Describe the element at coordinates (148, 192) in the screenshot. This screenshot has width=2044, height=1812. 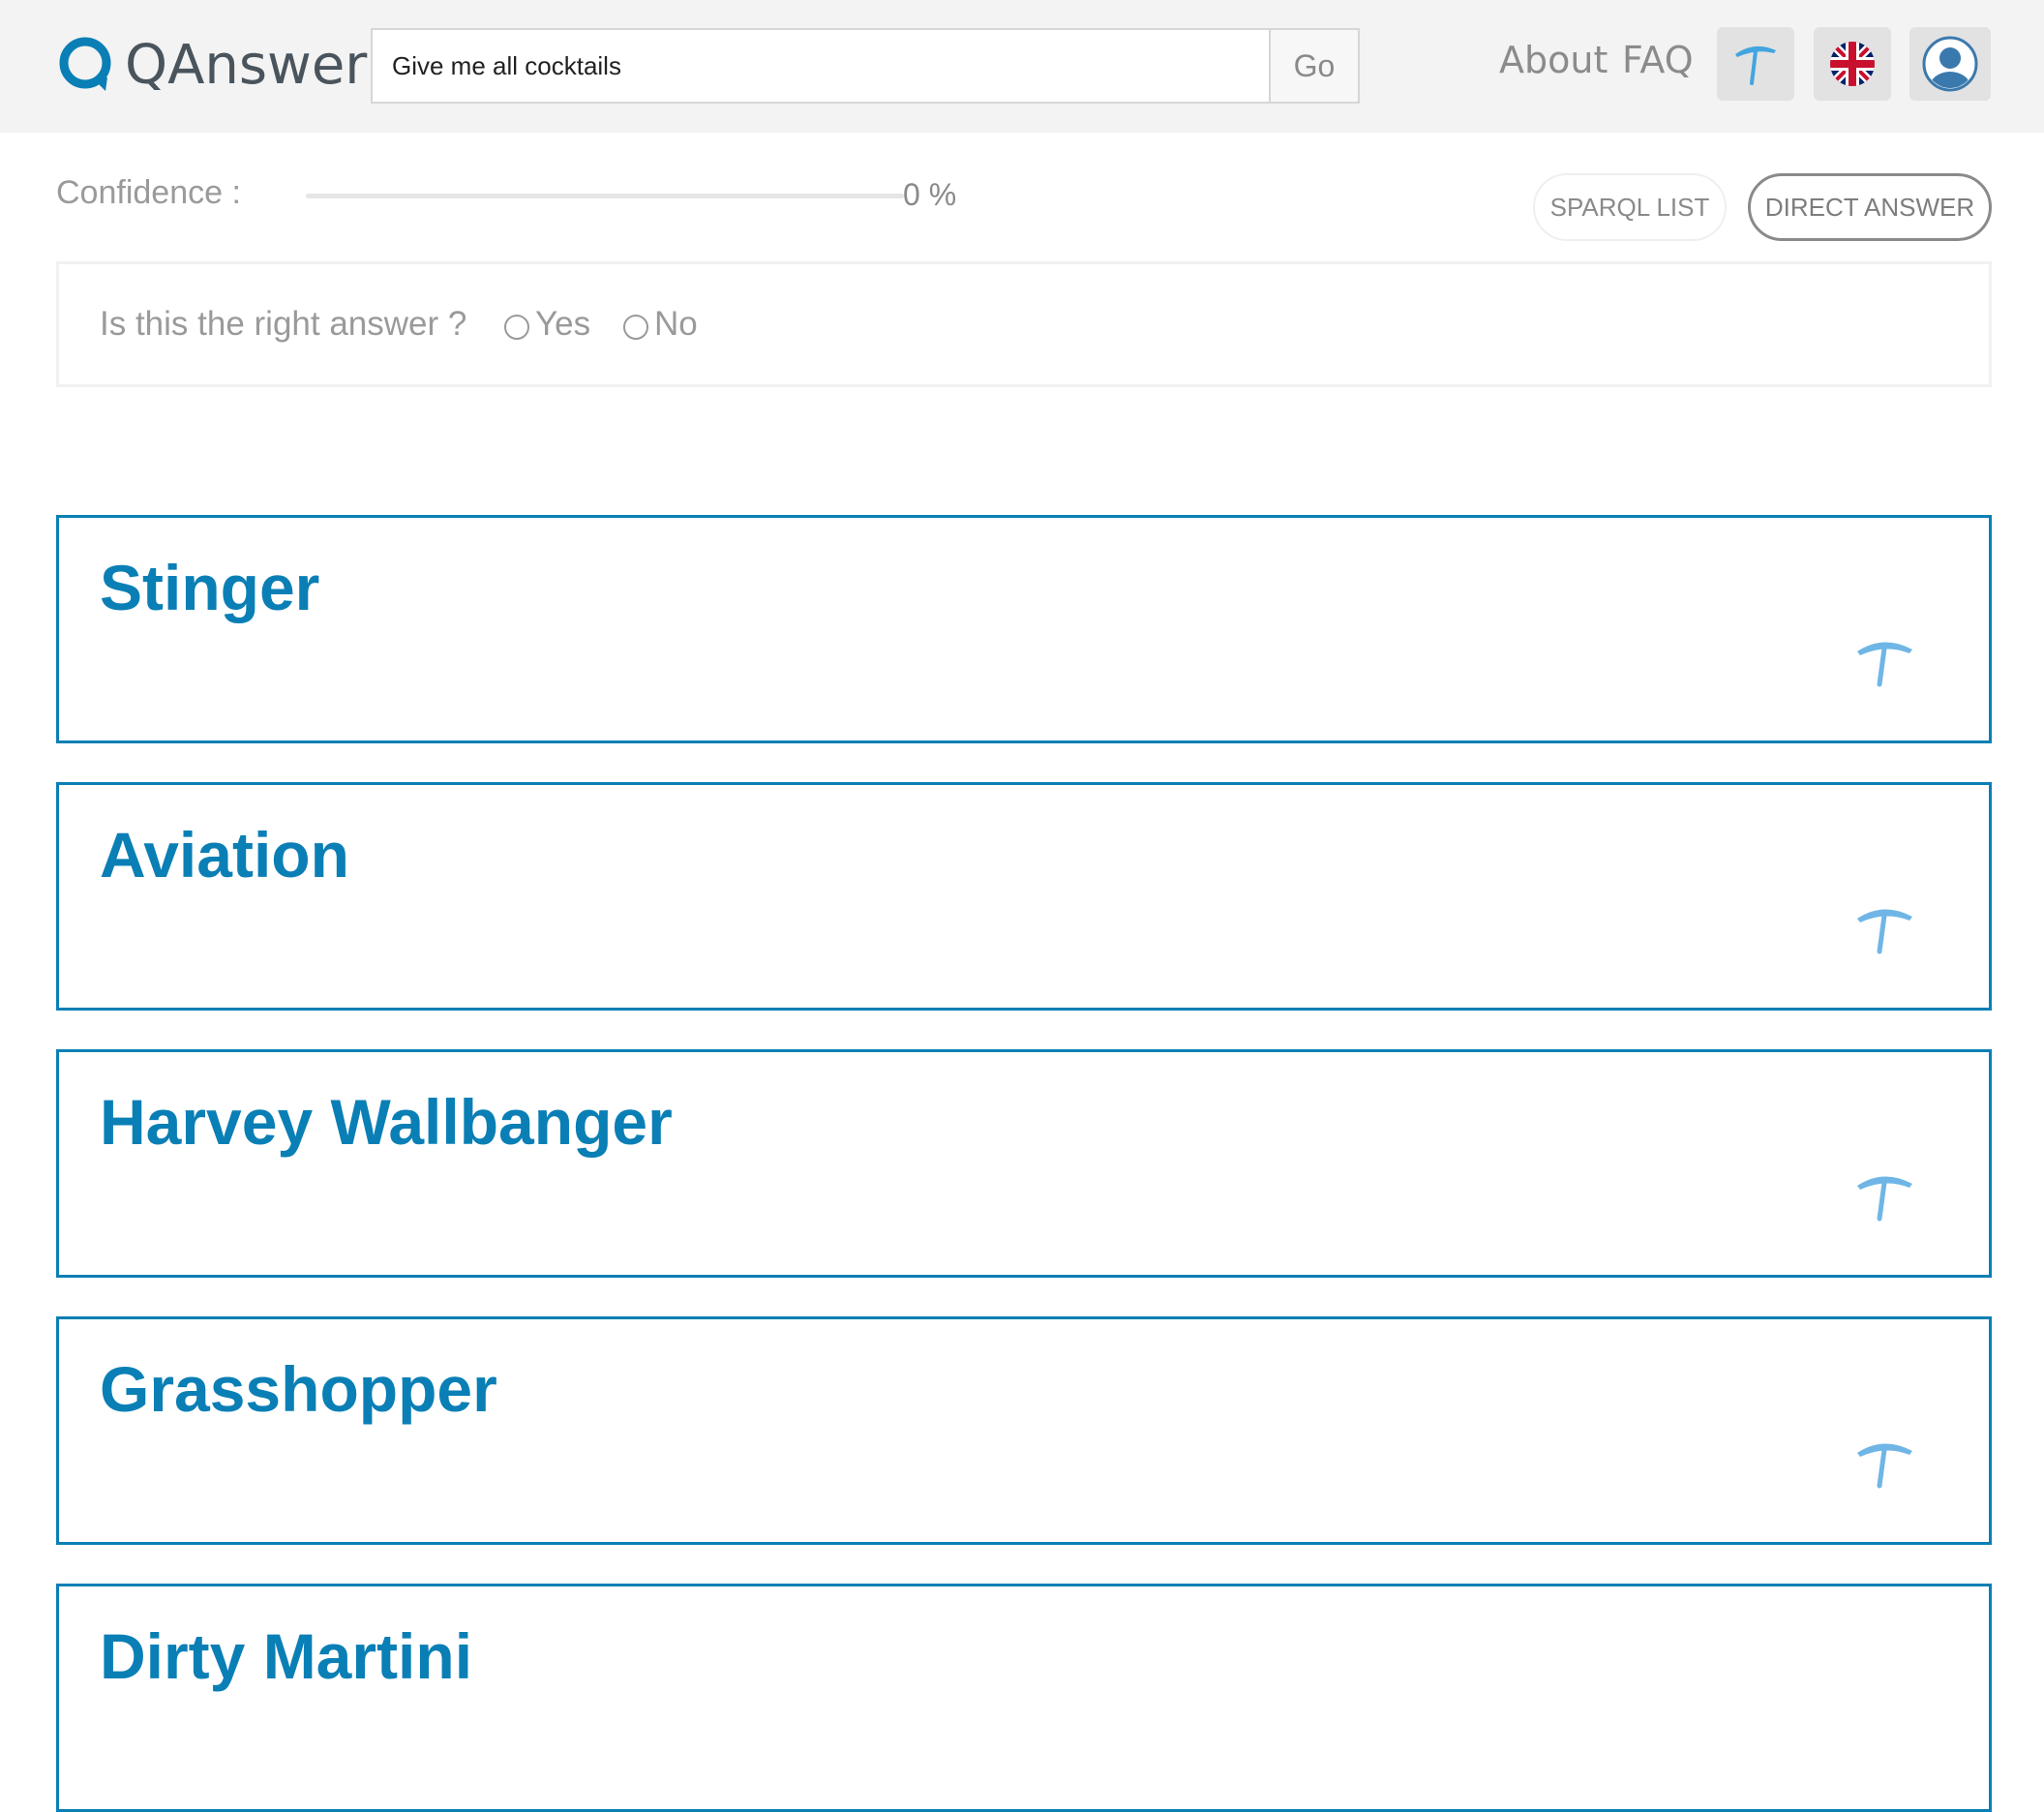
I see `confidence-label: Confidence :` at that location.